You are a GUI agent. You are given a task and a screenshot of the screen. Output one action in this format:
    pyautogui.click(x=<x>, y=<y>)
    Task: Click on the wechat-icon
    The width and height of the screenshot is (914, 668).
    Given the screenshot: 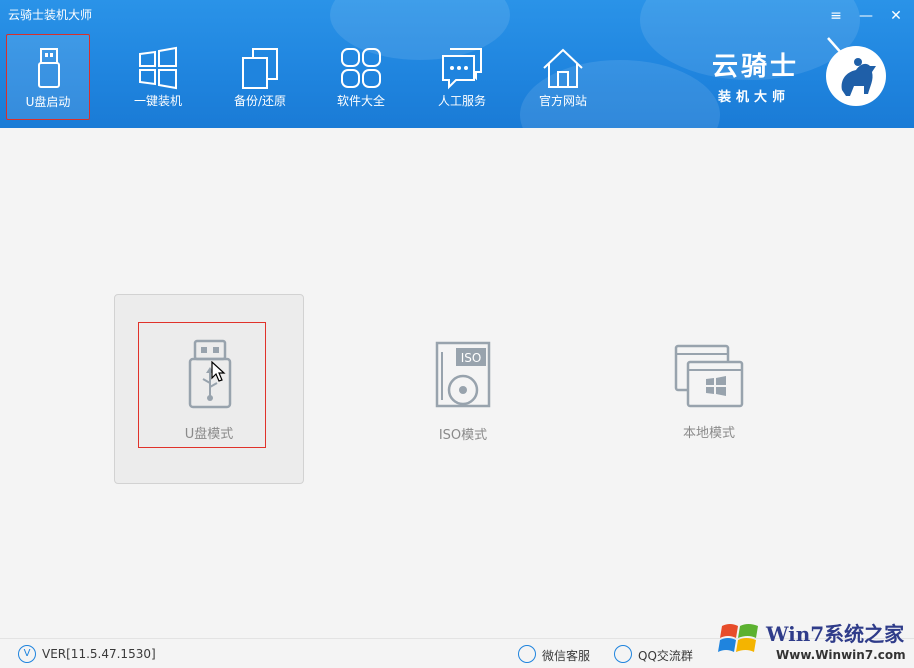 What is the action you would take?
    pyautogui.click(x=527, y=654)
    